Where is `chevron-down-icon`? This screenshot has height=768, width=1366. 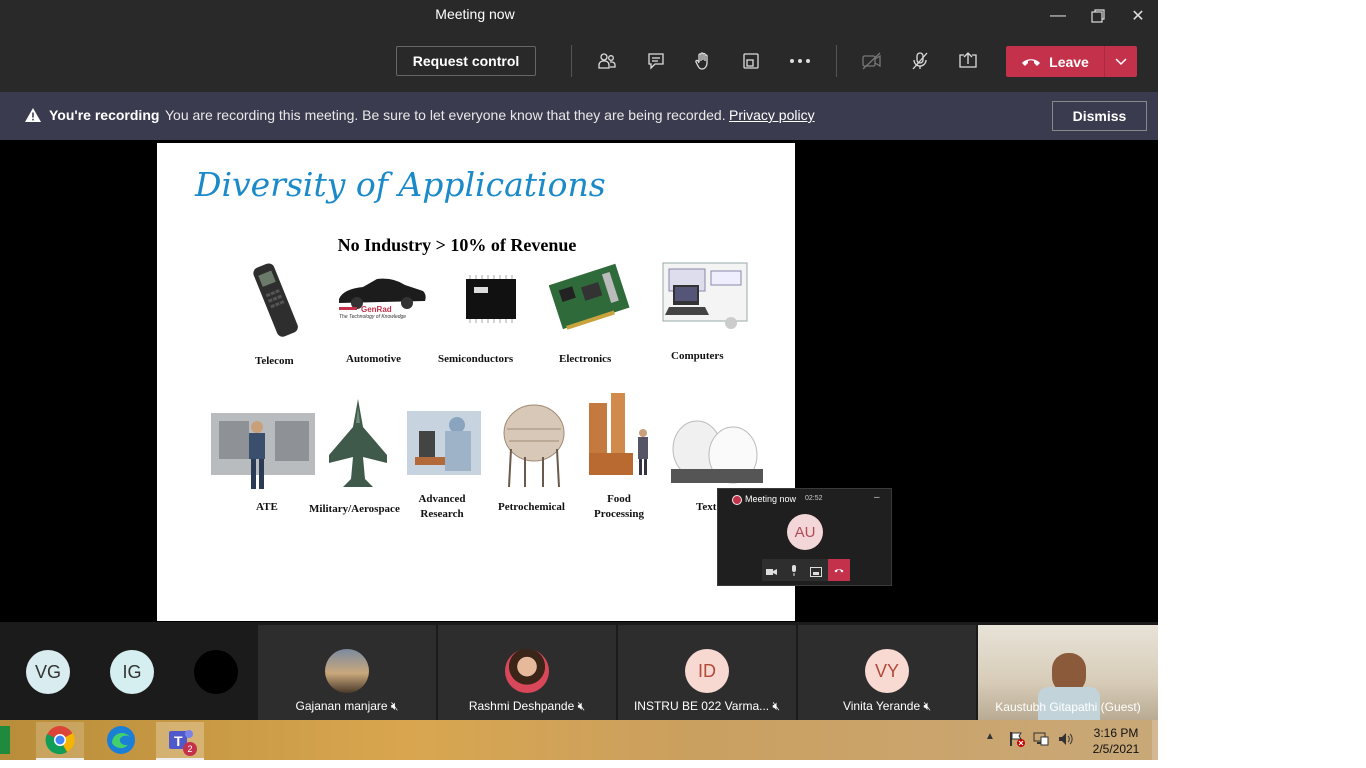
chevron-down-icon is located at coordinates (1121, 61).